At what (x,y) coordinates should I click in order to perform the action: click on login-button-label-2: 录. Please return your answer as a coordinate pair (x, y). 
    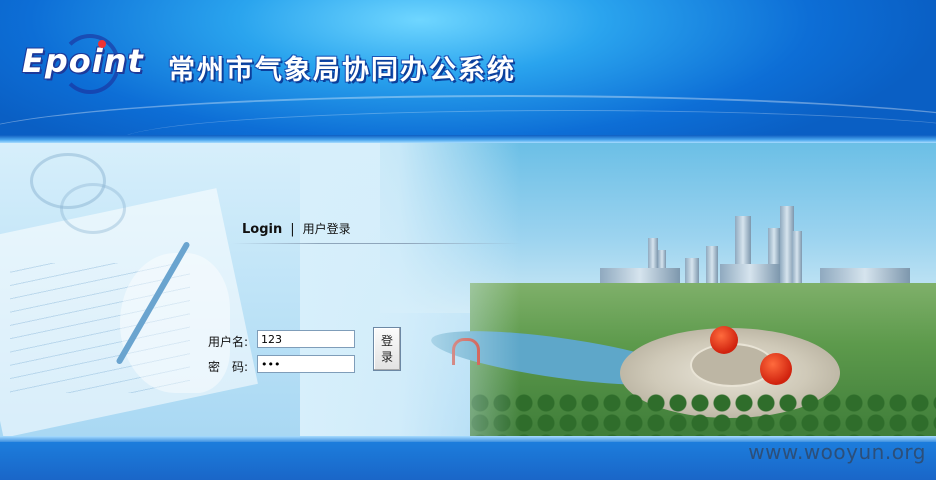
    Looking at the image, I should click on (386, 357).